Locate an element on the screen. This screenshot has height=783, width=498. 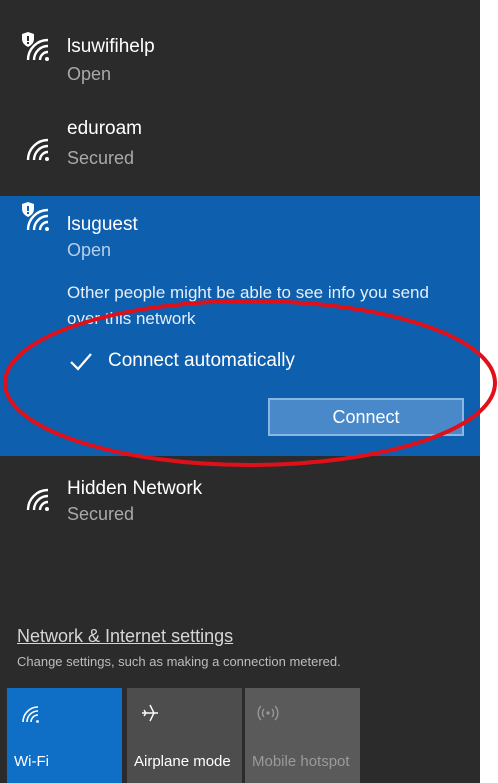
network-item-hidden-network: Hidden Network Secured is located at coordinates (240, 506).